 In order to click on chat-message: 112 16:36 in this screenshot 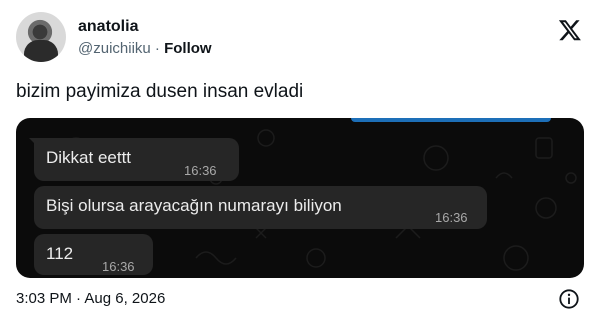, I will do `click(93, 254)`.